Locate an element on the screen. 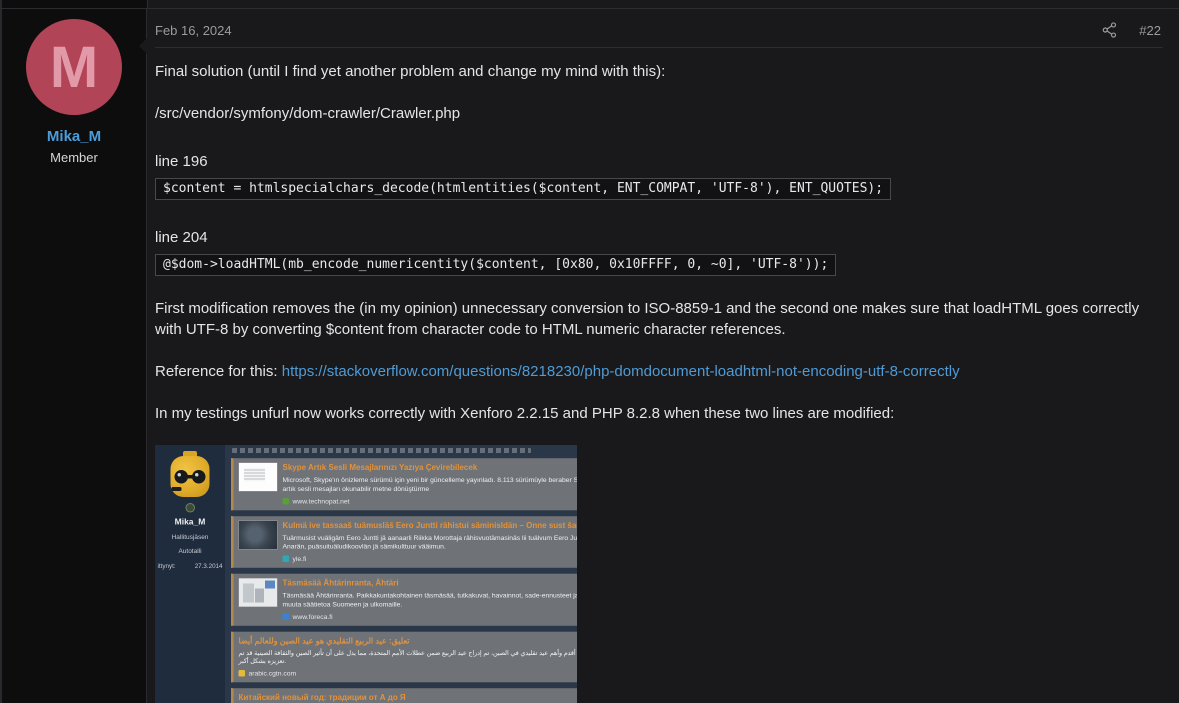 This screenshot has height=703, width=1179. cgtn-arabic-favicon-icon is located at coordinates (241, 673).